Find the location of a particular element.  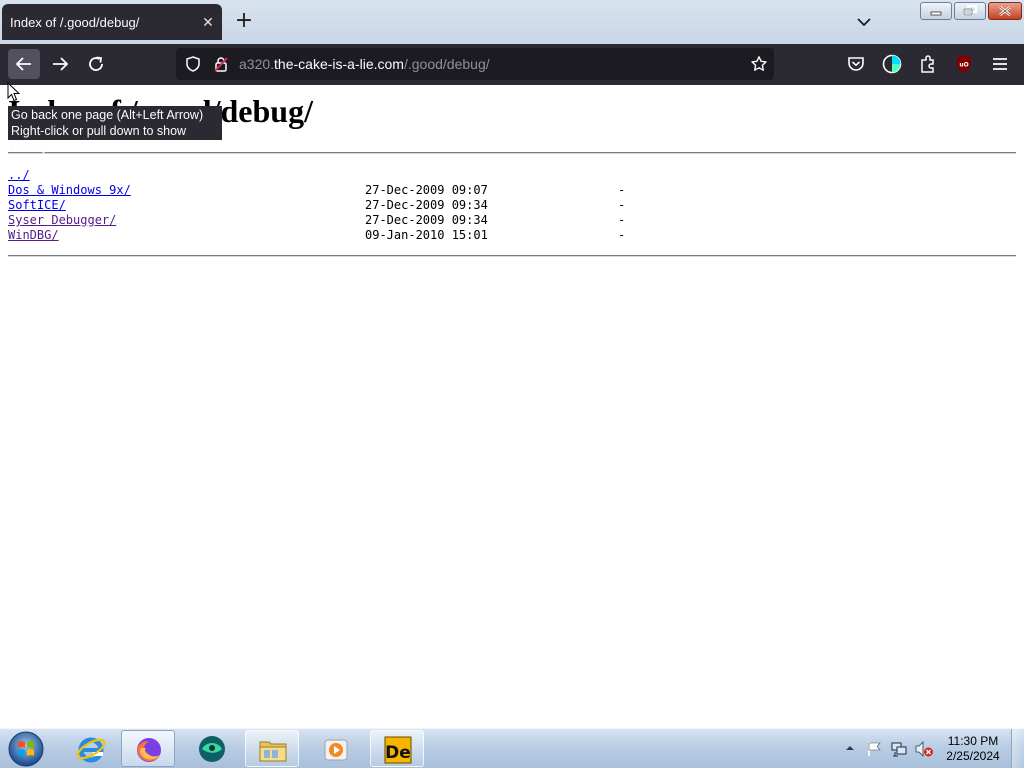

tooltip-line-2: Right-click or pull down to show history is located at coordinates (99, 139).